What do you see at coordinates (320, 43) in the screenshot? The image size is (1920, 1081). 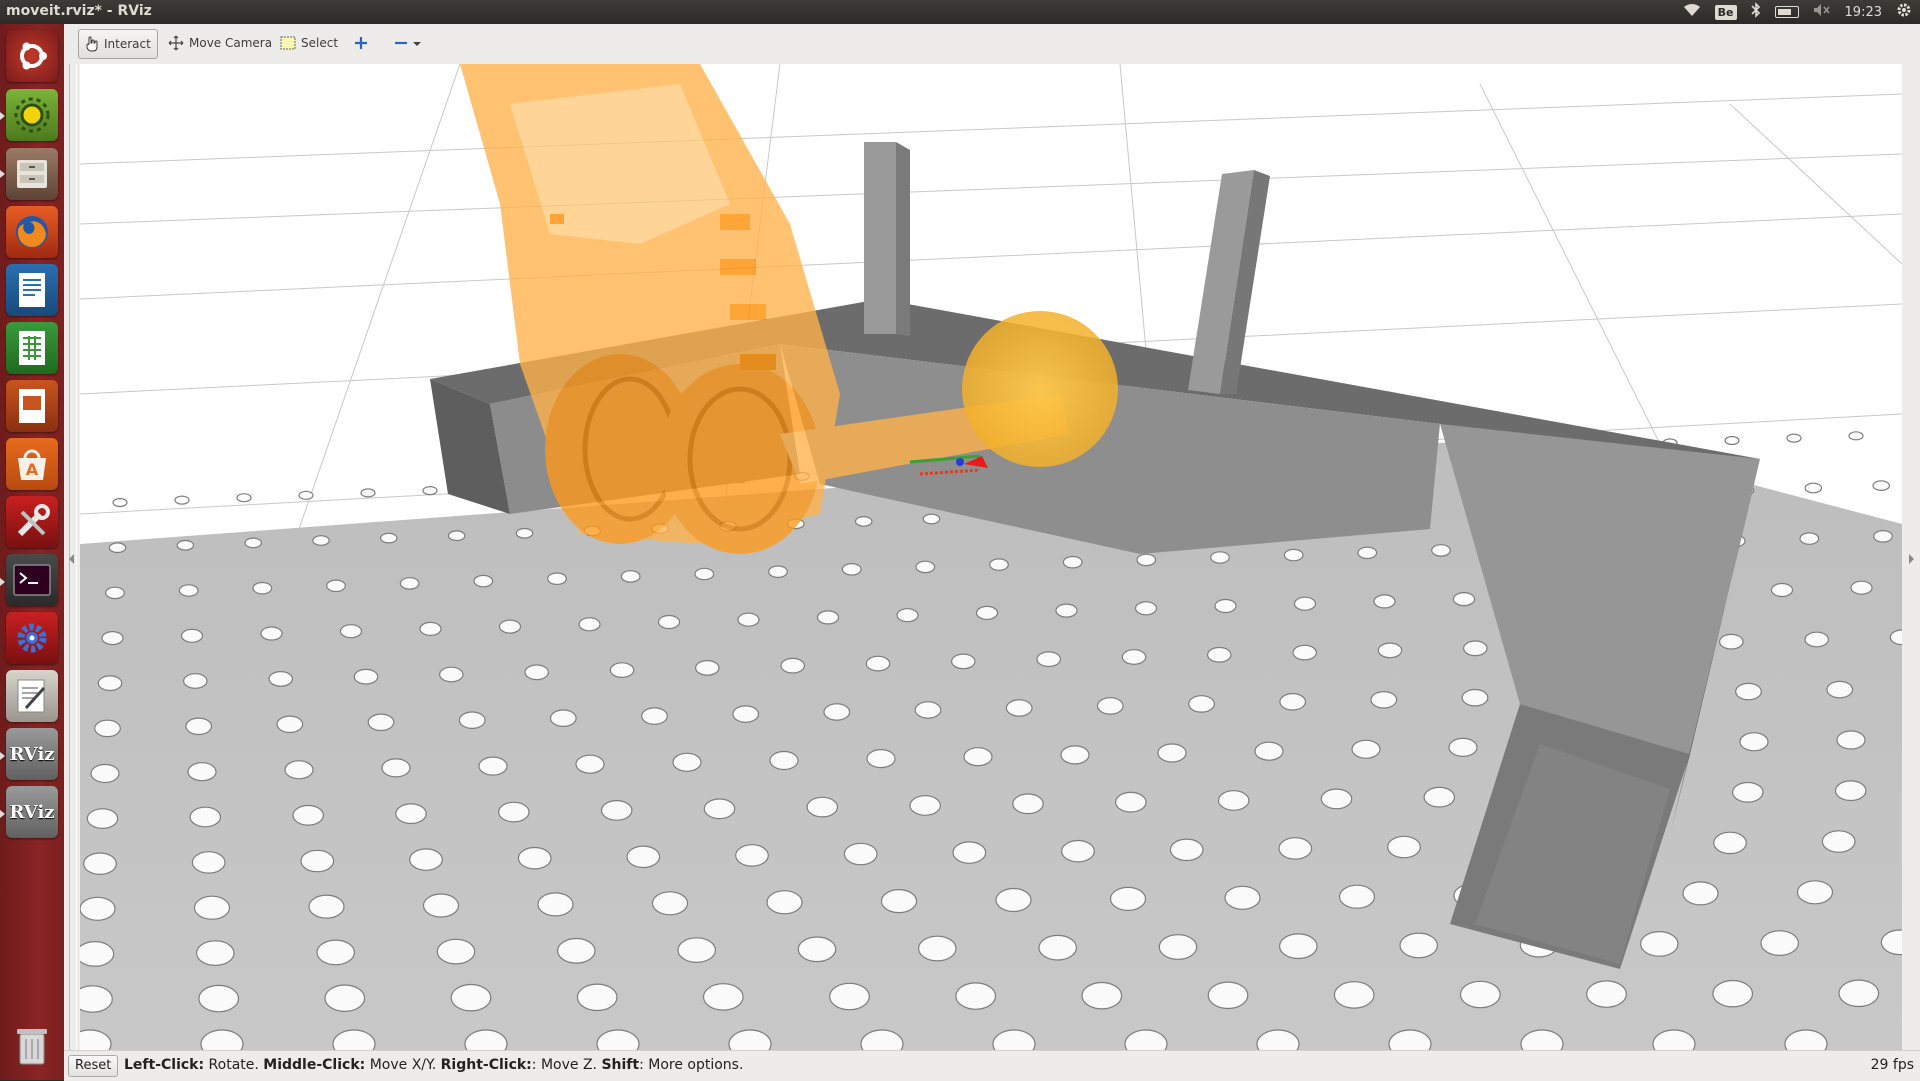 I see `select-label: Select` at bounding box center [320, 43].